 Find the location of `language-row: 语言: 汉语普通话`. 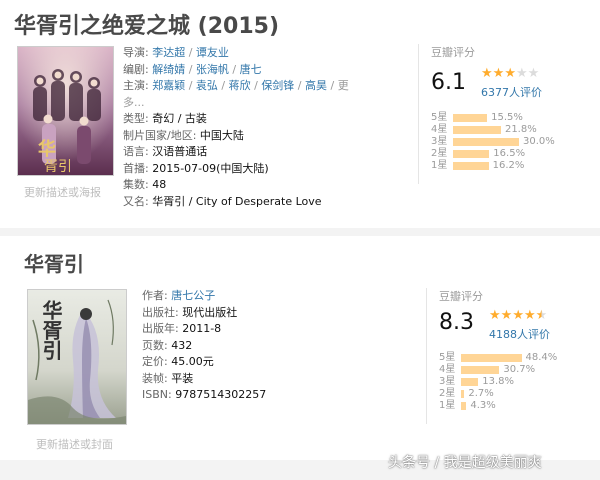

language-row: 语言: 汉语普通话 is located at coordinates (236, 152).